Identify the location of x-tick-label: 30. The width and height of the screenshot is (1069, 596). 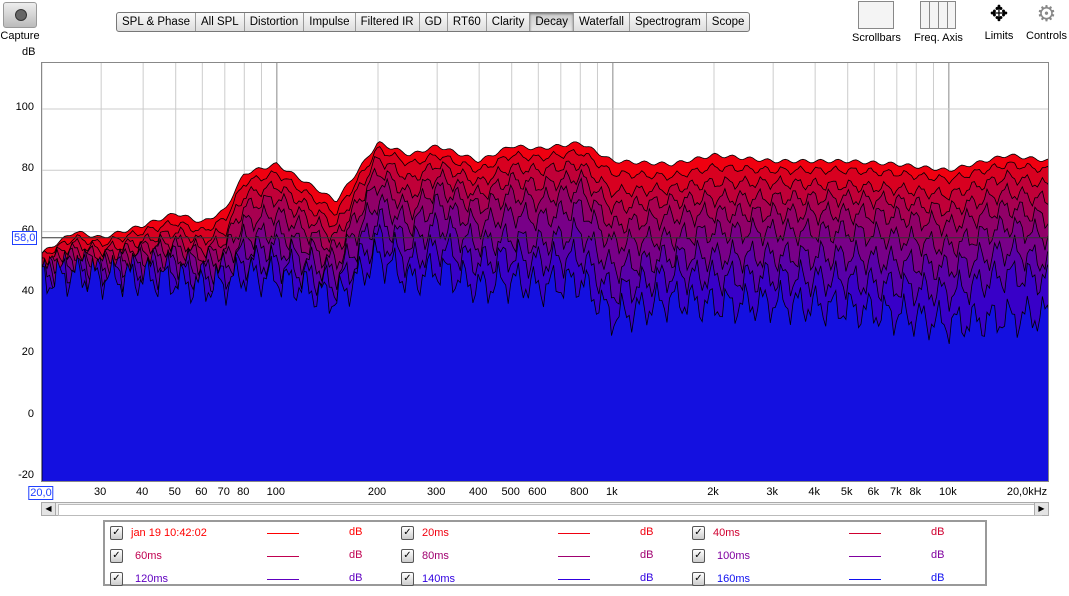
(100, 492).